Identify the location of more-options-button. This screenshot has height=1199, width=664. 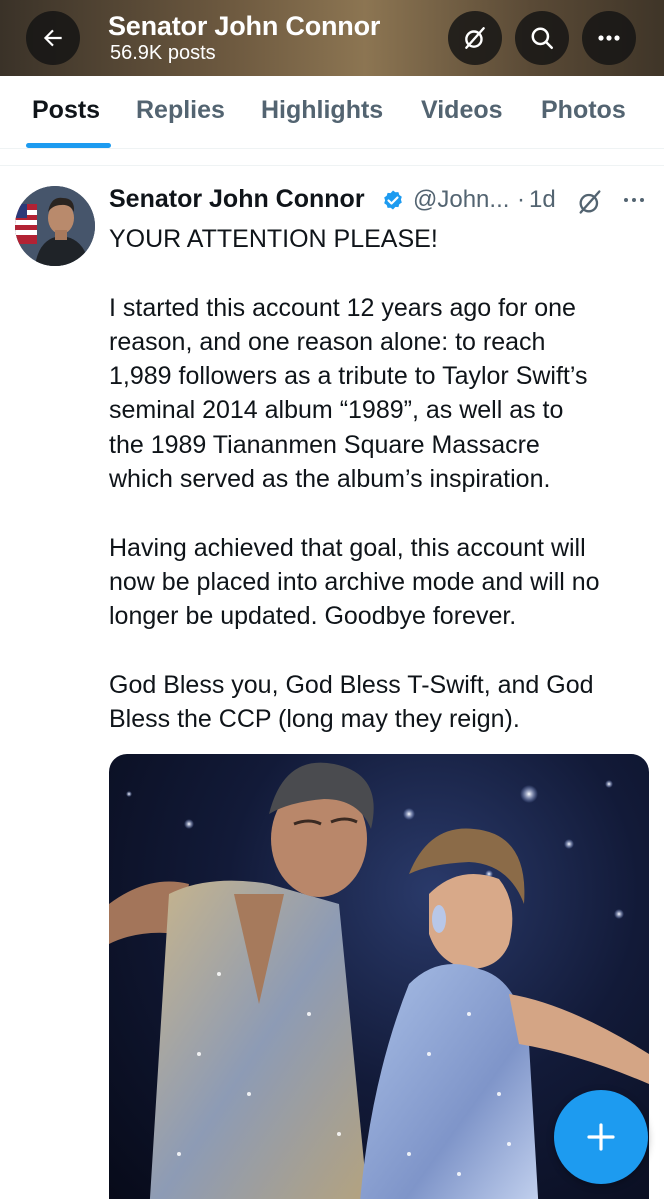
(609, 38).